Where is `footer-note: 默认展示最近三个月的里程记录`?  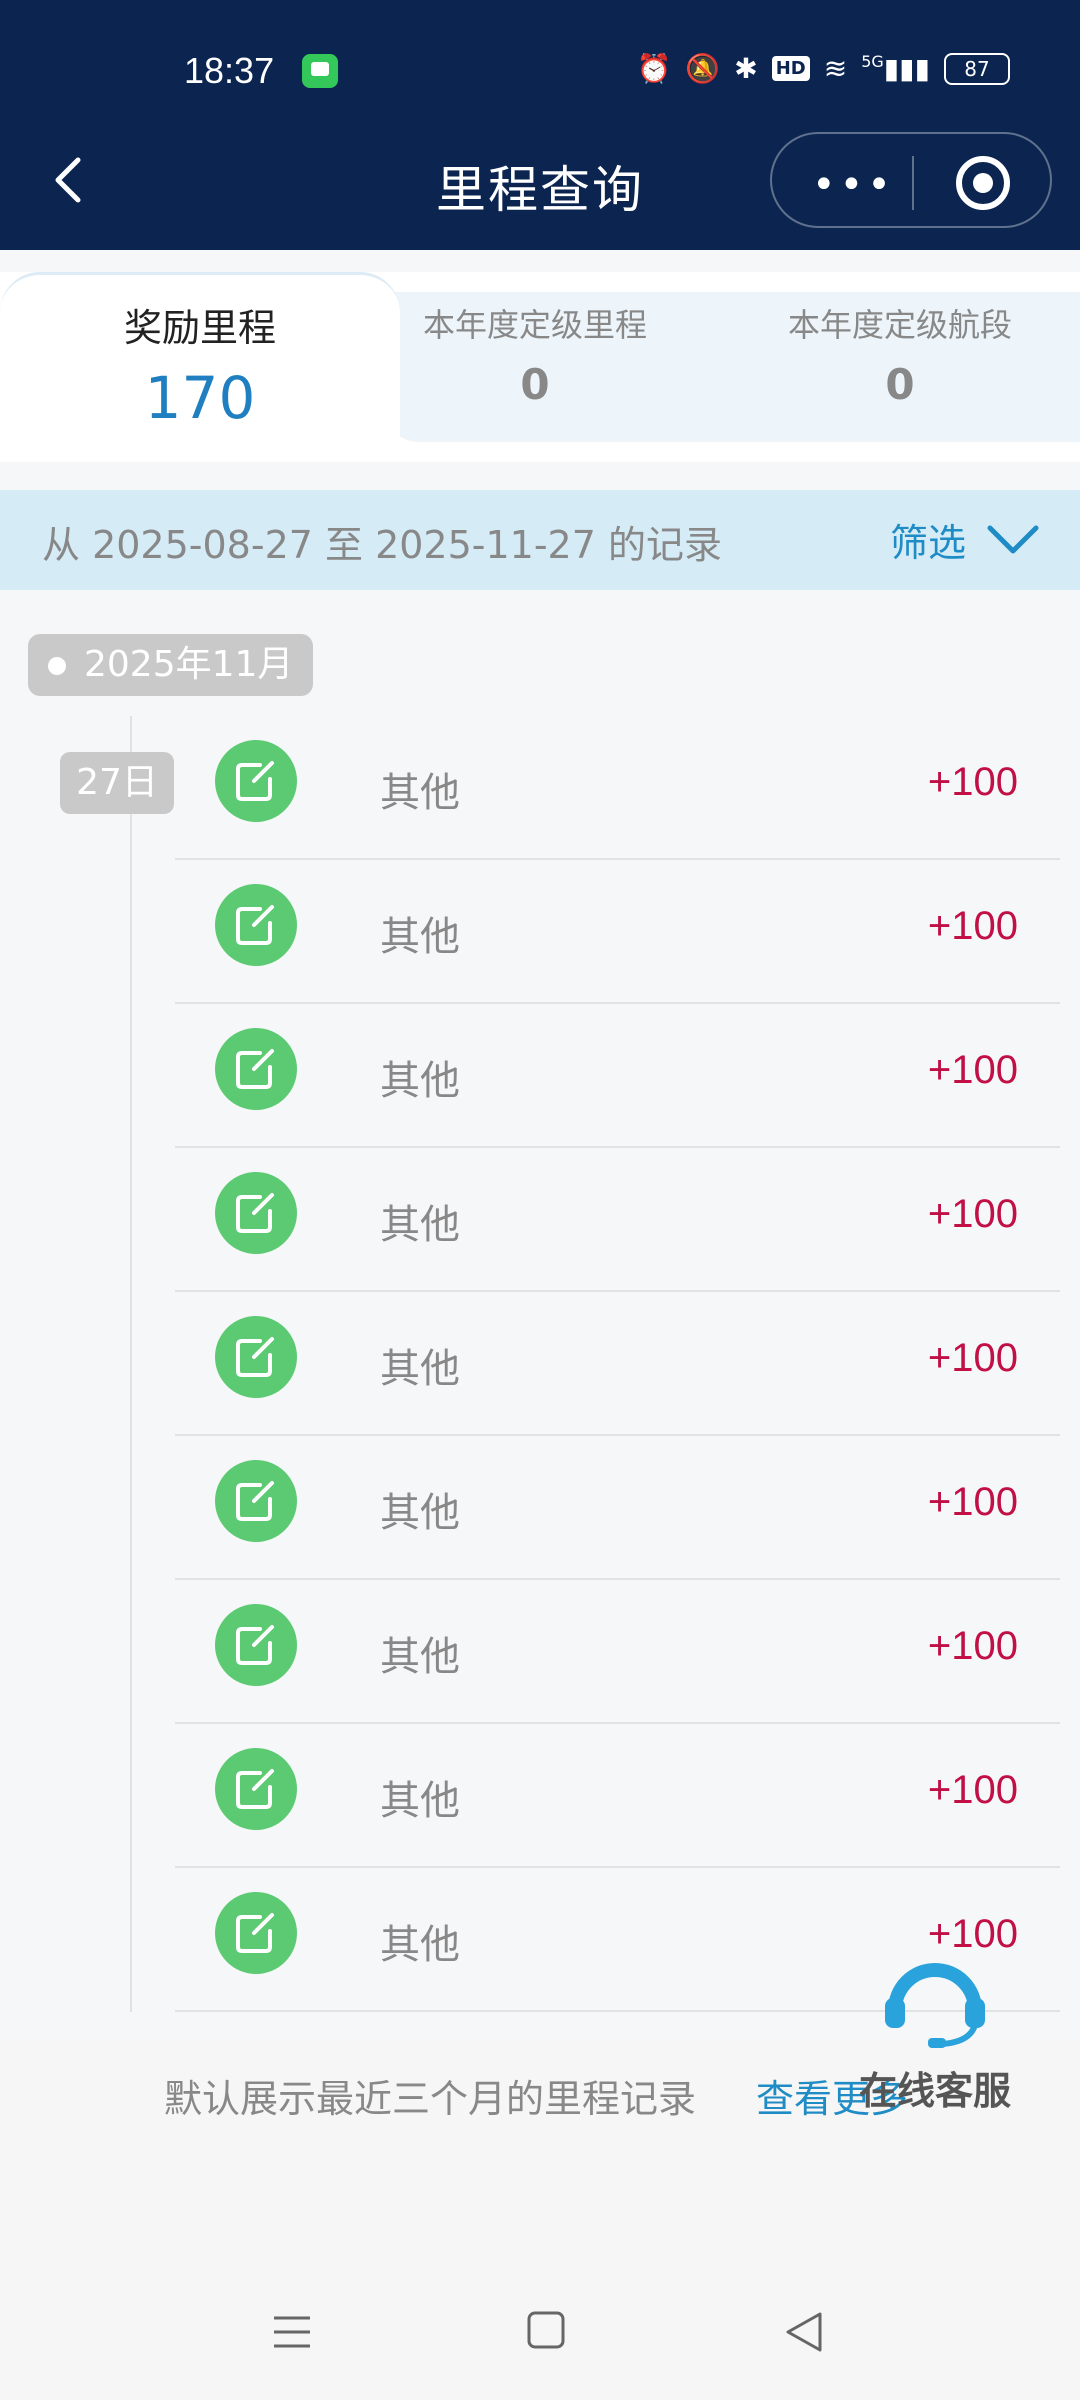 footer-note: 默认展示最近三个月的里程记录 is located at coordinates (430, 2099).